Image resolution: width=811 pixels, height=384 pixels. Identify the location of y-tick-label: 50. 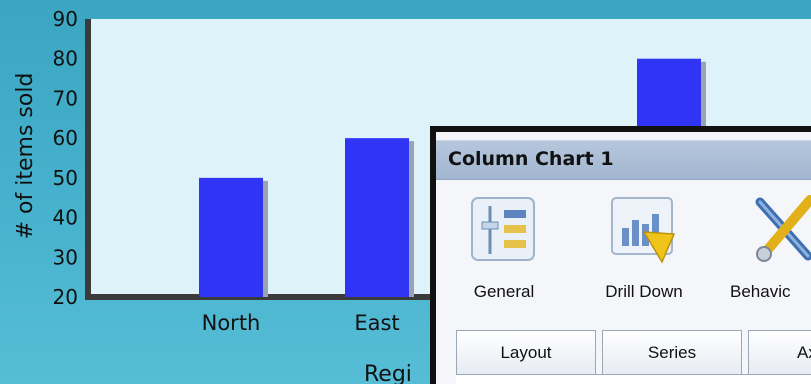
(65, 178).